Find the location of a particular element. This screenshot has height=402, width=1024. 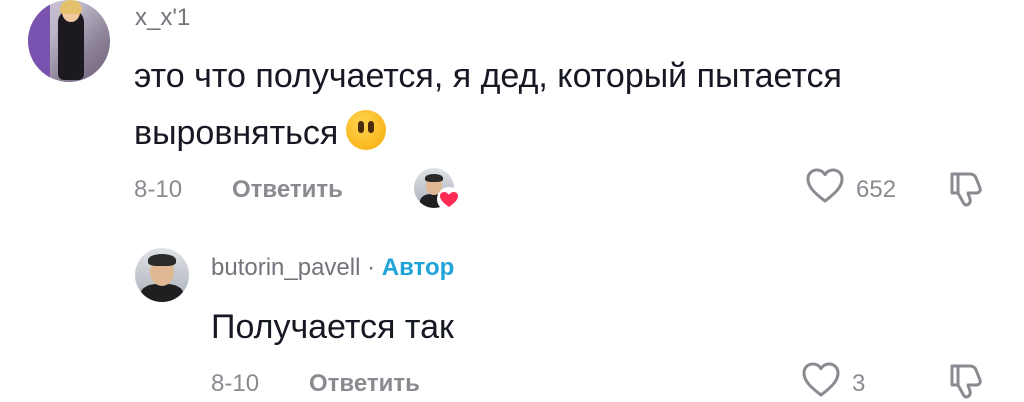

reply-header: butorin_pavell · Автор is located at coordinates (332, 268).